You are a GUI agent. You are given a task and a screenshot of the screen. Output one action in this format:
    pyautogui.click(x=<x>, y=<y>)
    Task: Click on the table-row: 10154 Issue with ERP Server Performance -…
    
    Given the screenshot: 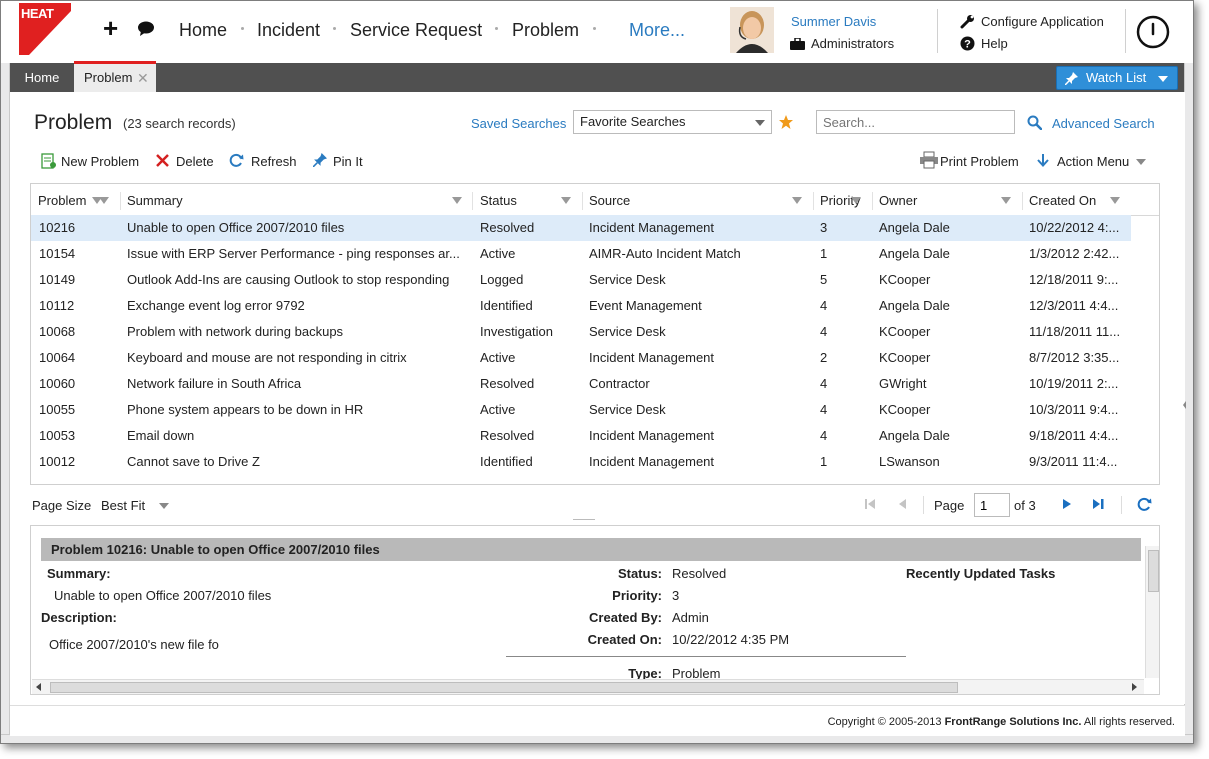 What is the action you would take?
    pyautogui.click(x=581, y=254)
    